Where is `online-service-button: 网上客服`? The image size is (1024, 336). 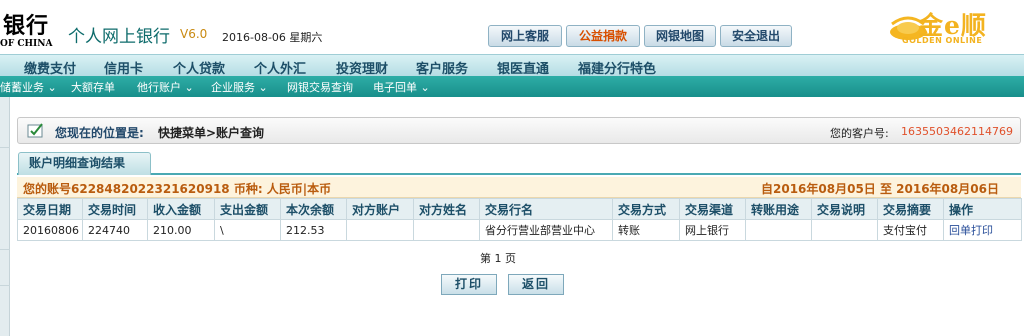
online-service-button: 网上客服 is located at coordinates (525, 36).